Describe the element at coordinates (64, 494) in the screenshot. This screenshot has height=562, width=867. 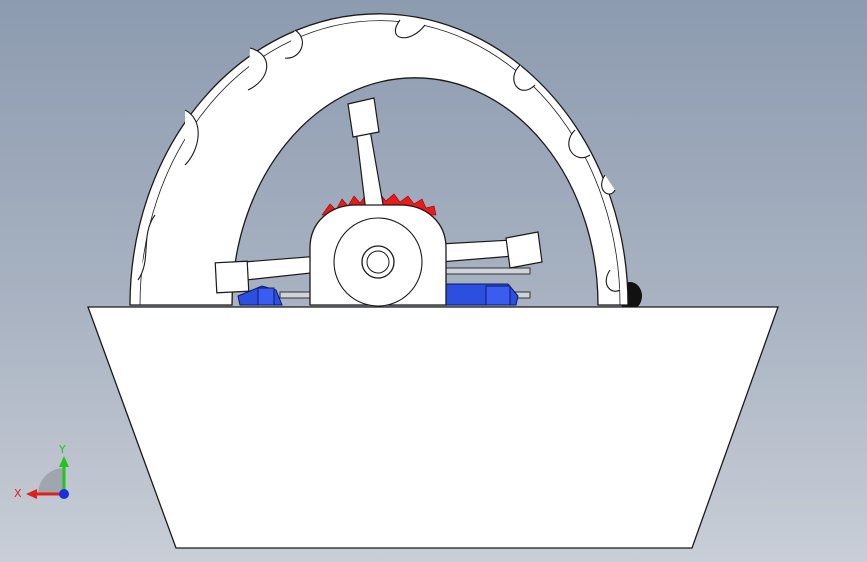
I see `z-axis-dot` at that location.